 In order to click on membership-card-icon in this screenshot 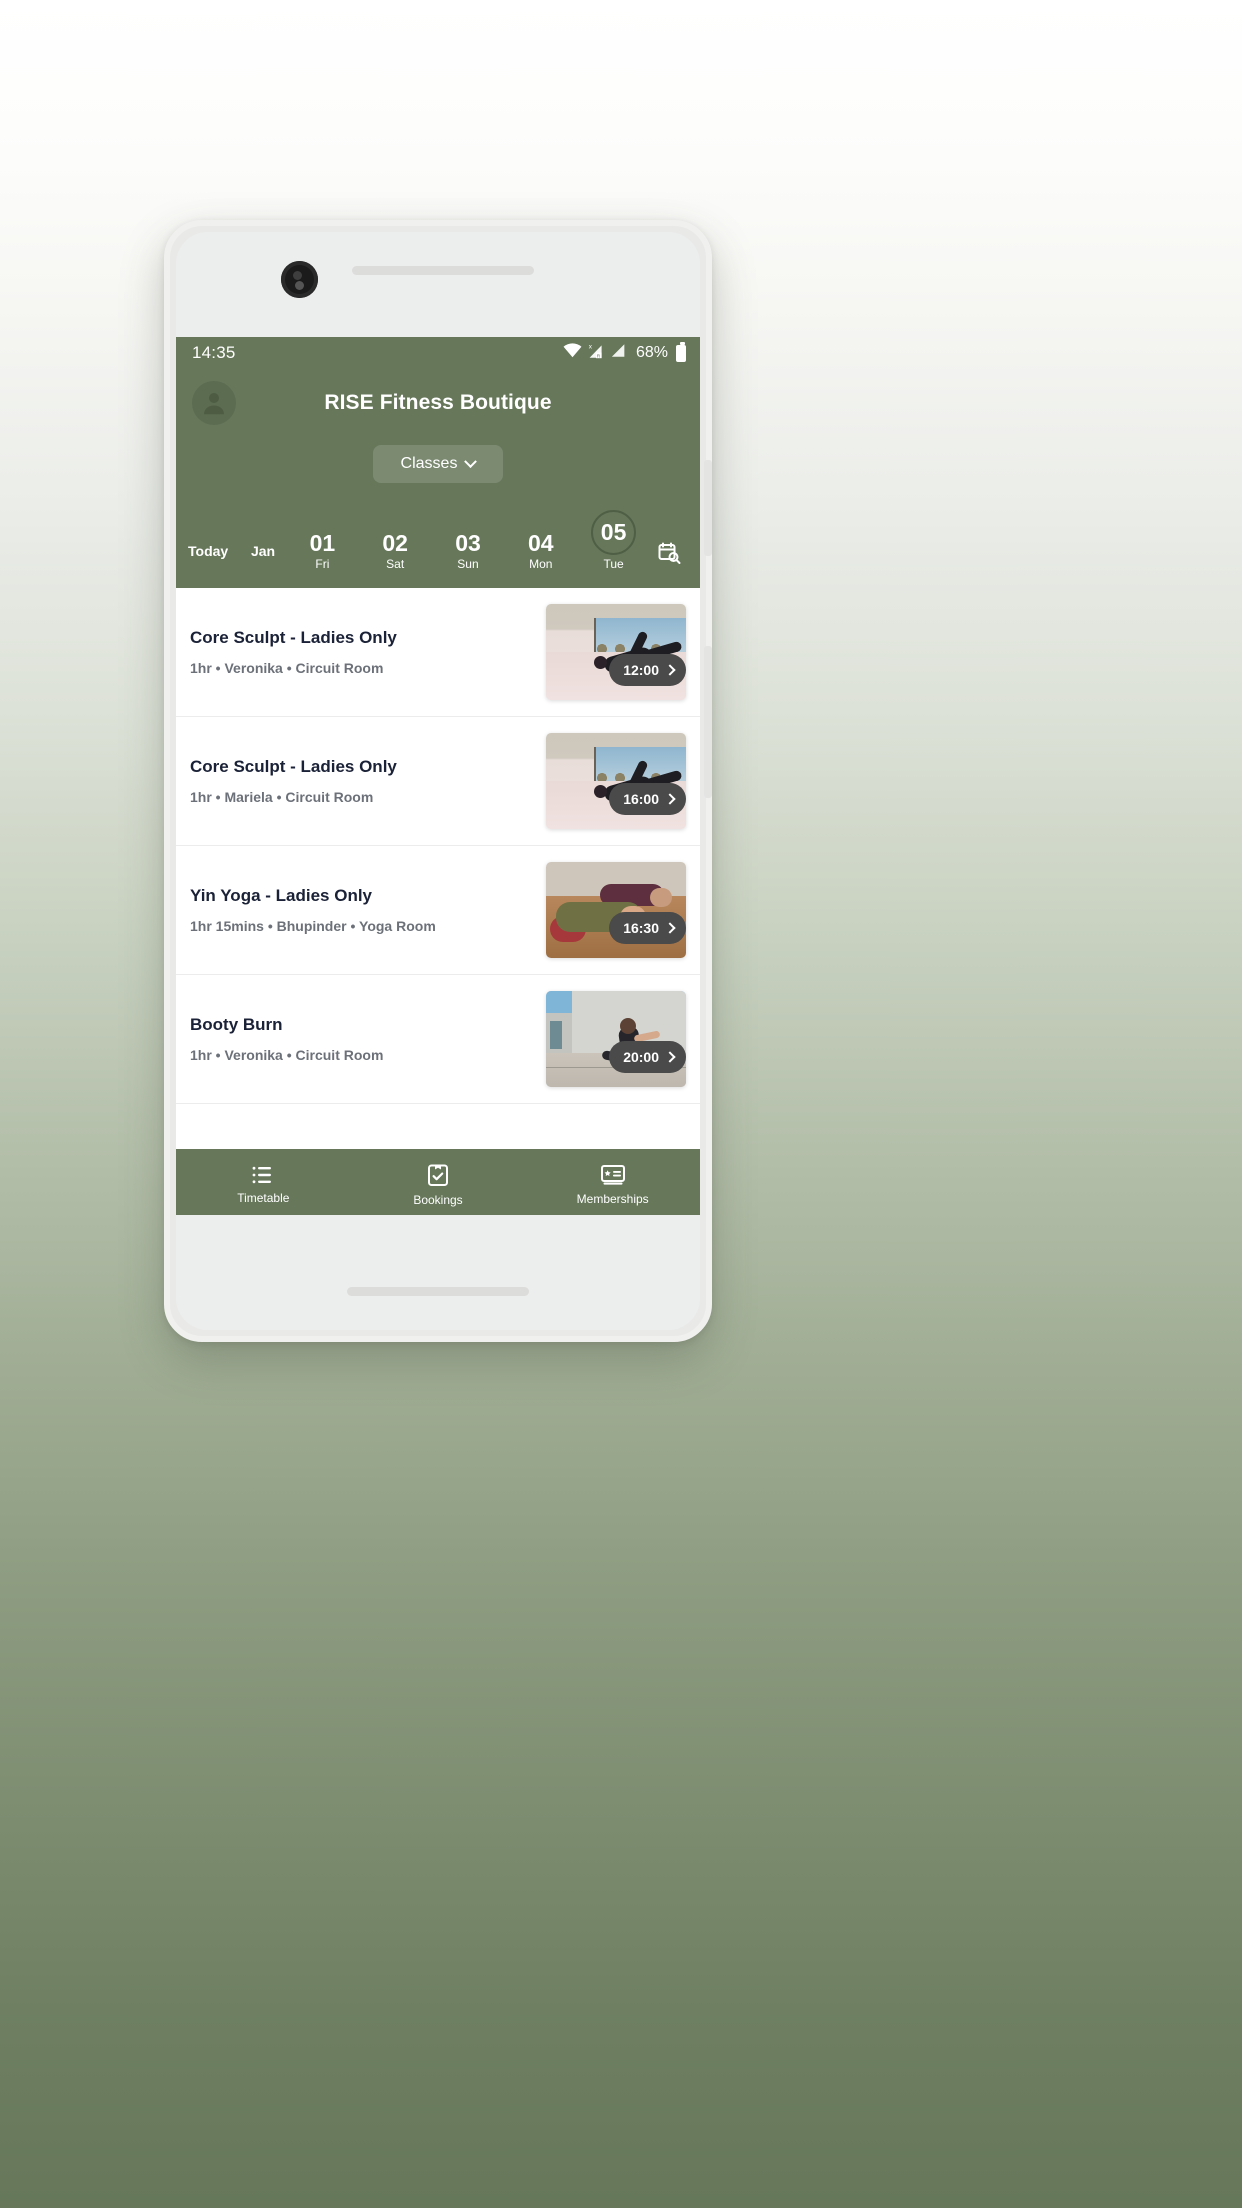, I will do `click(612, 1175)`.